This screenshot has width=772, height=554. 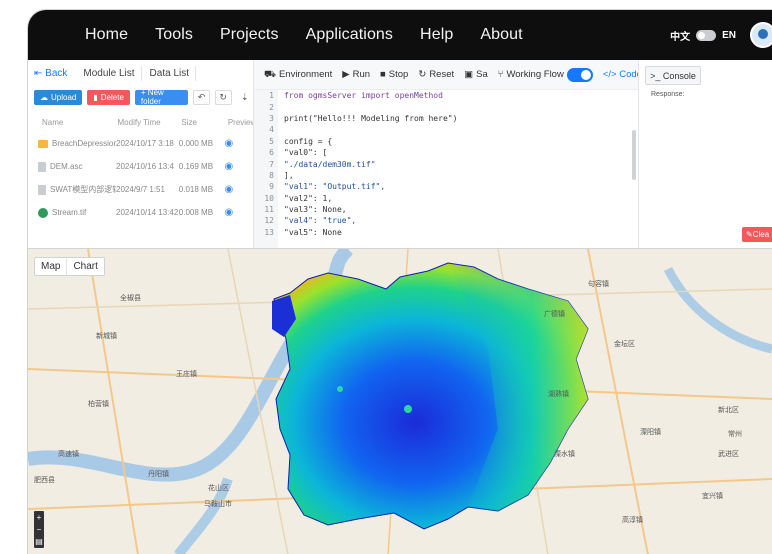 I want to click on code-line: 7 "./data/dem30m.tif", so click(x=446, y=163).